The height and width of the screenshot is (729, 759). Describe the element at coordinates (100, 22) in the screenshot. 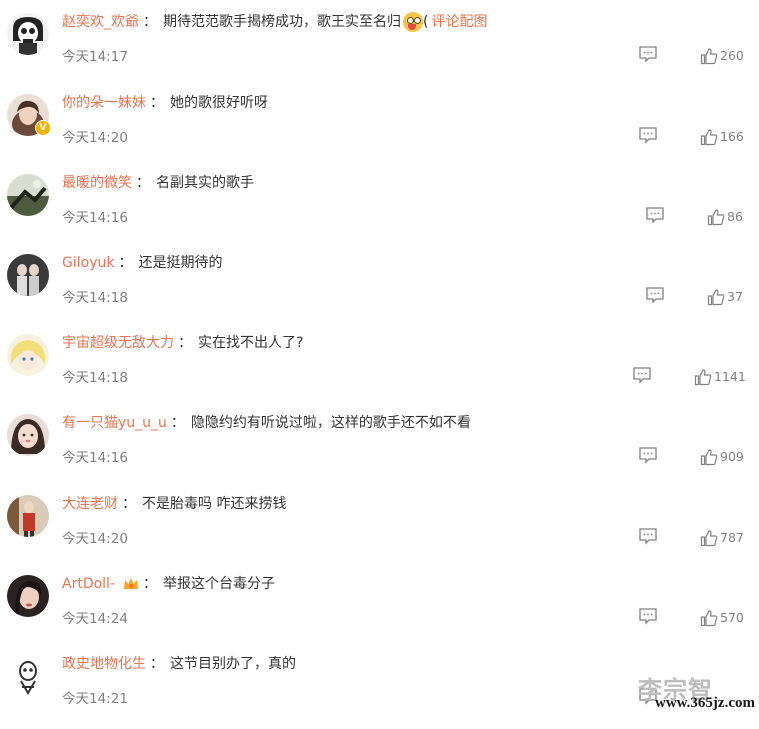

I see `username-link: 赵奕欢_欢爺` at that location.